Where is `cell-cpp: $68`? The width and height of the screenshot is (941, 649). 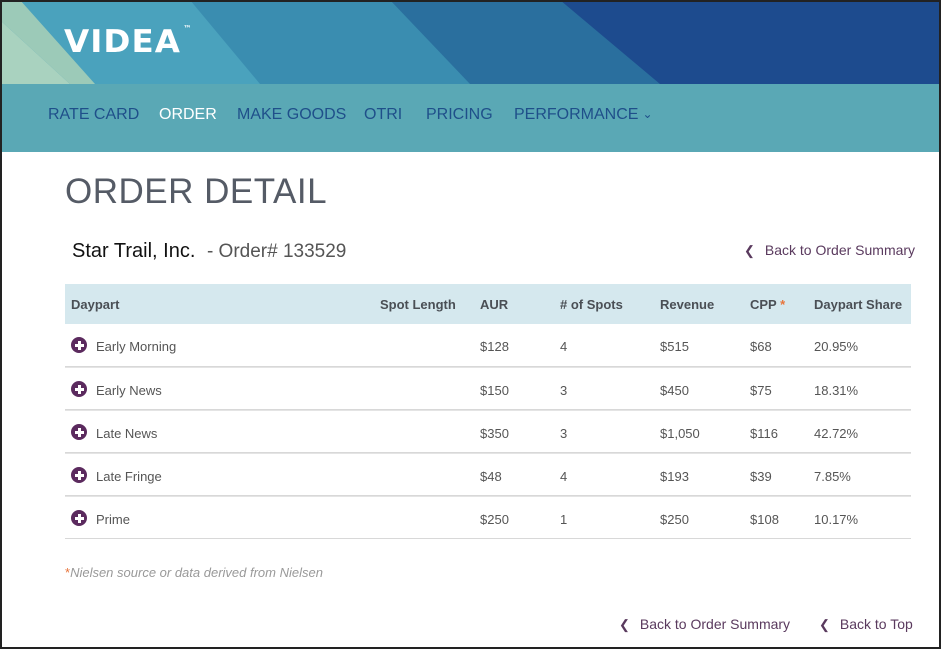 cell-cpp: $68 is located at coordinates (761, 346).